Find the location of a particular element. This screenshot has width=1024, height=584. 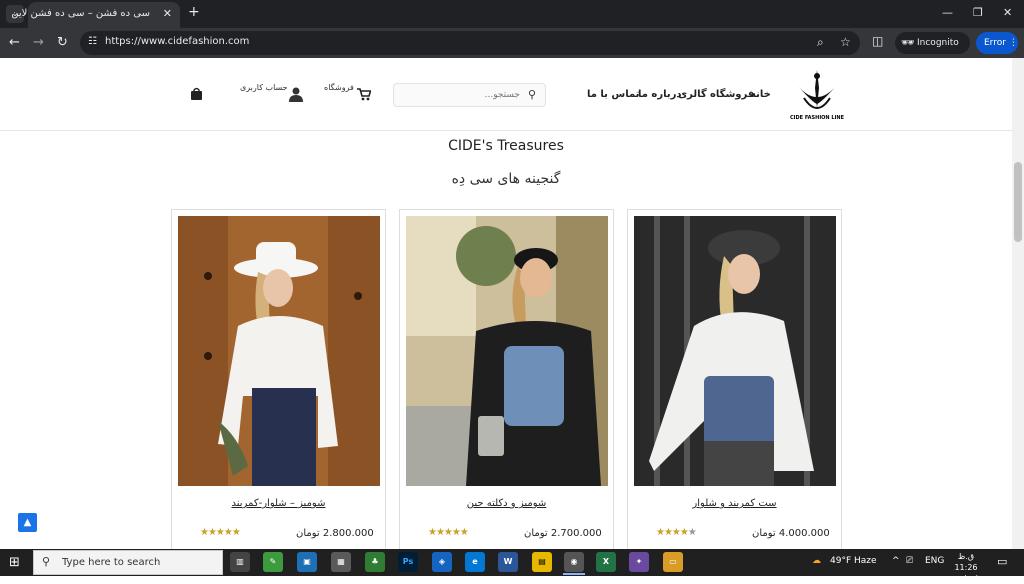

section-title-en: CIDE's Treasures is located at coordinates (506, 146).